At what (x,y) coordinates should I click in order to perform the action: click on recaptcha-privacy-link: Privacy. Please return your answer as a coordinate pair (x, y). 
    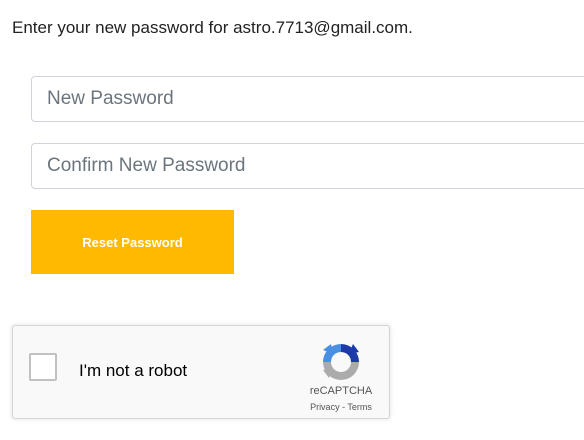
    Looking at the image, I should click on (325, 407).